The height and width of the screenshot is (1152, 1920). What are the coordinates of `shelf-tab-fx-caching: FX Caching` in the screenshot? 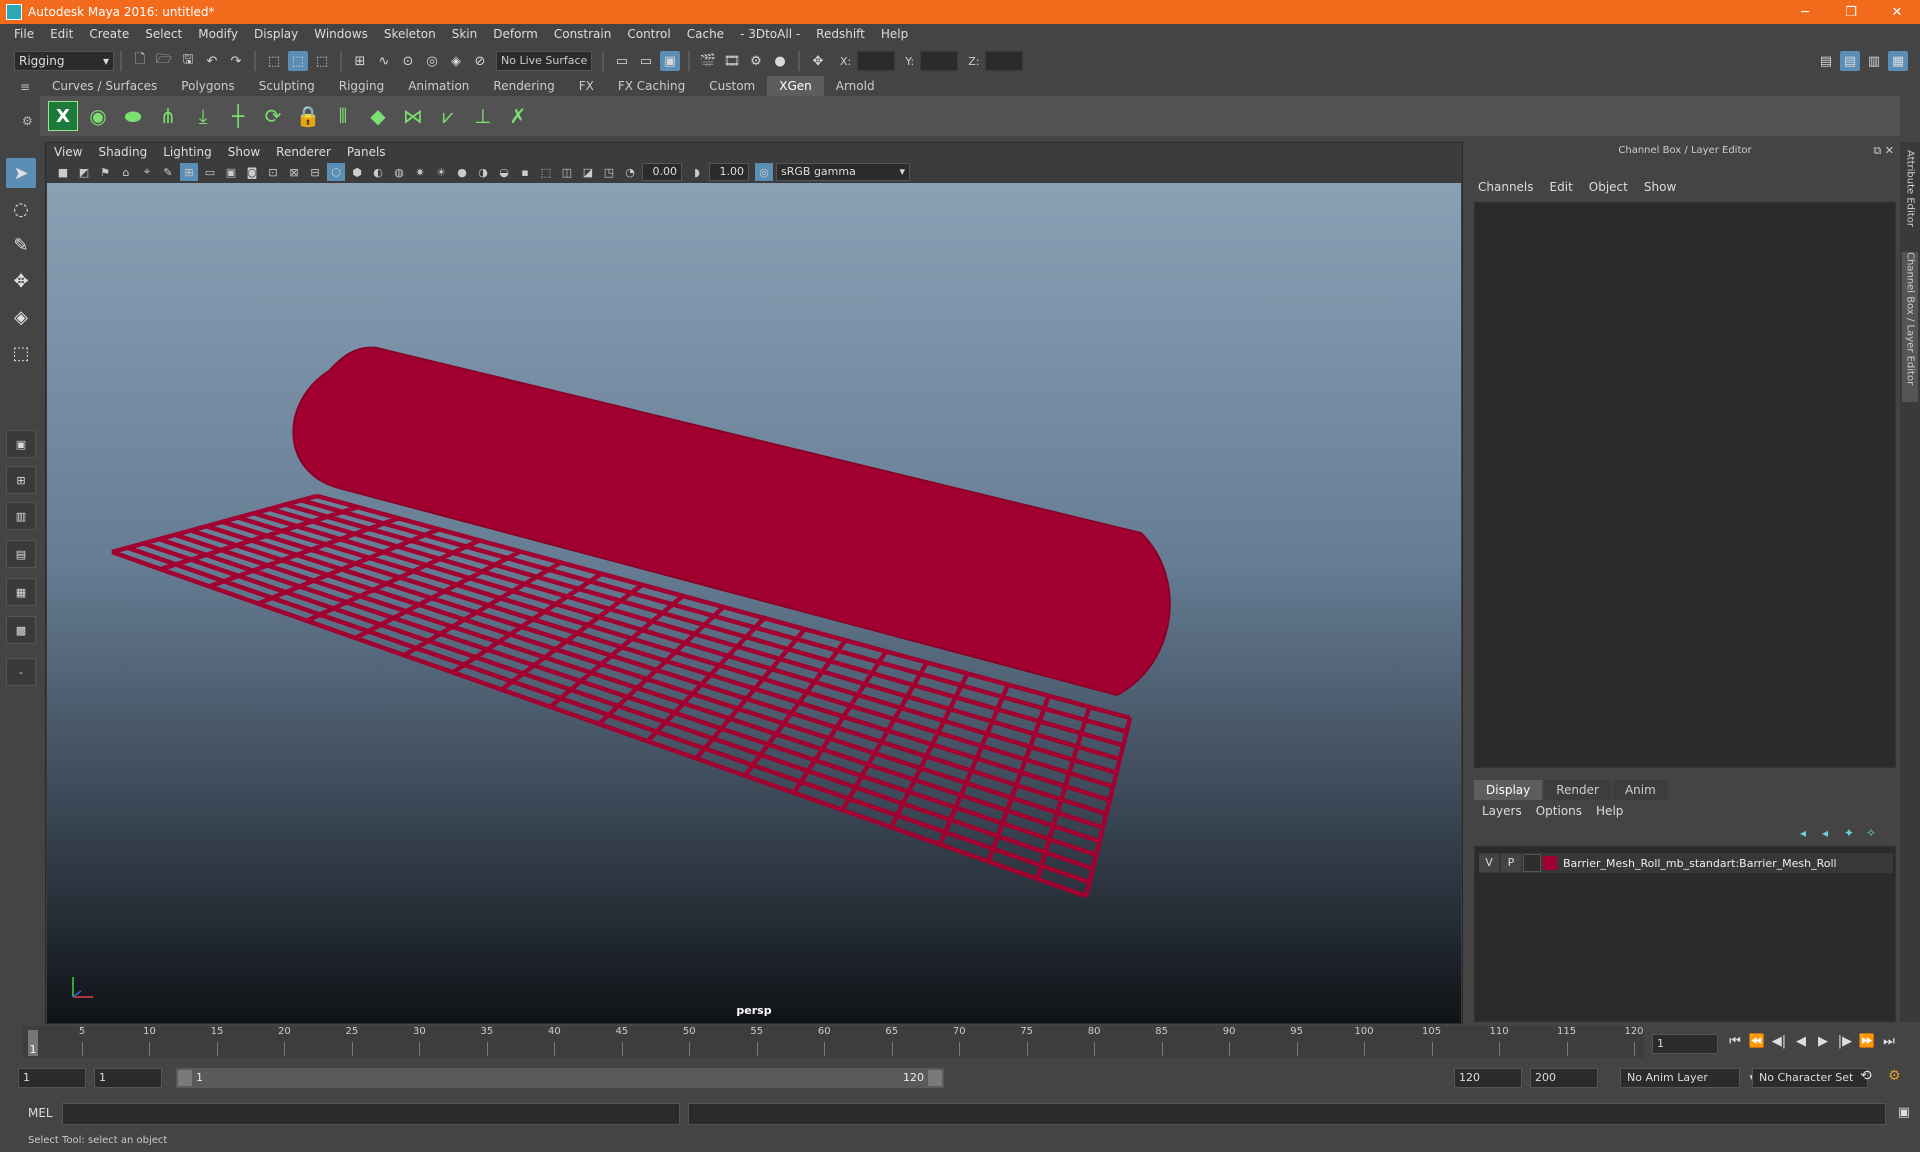 It's located at (651, 86).